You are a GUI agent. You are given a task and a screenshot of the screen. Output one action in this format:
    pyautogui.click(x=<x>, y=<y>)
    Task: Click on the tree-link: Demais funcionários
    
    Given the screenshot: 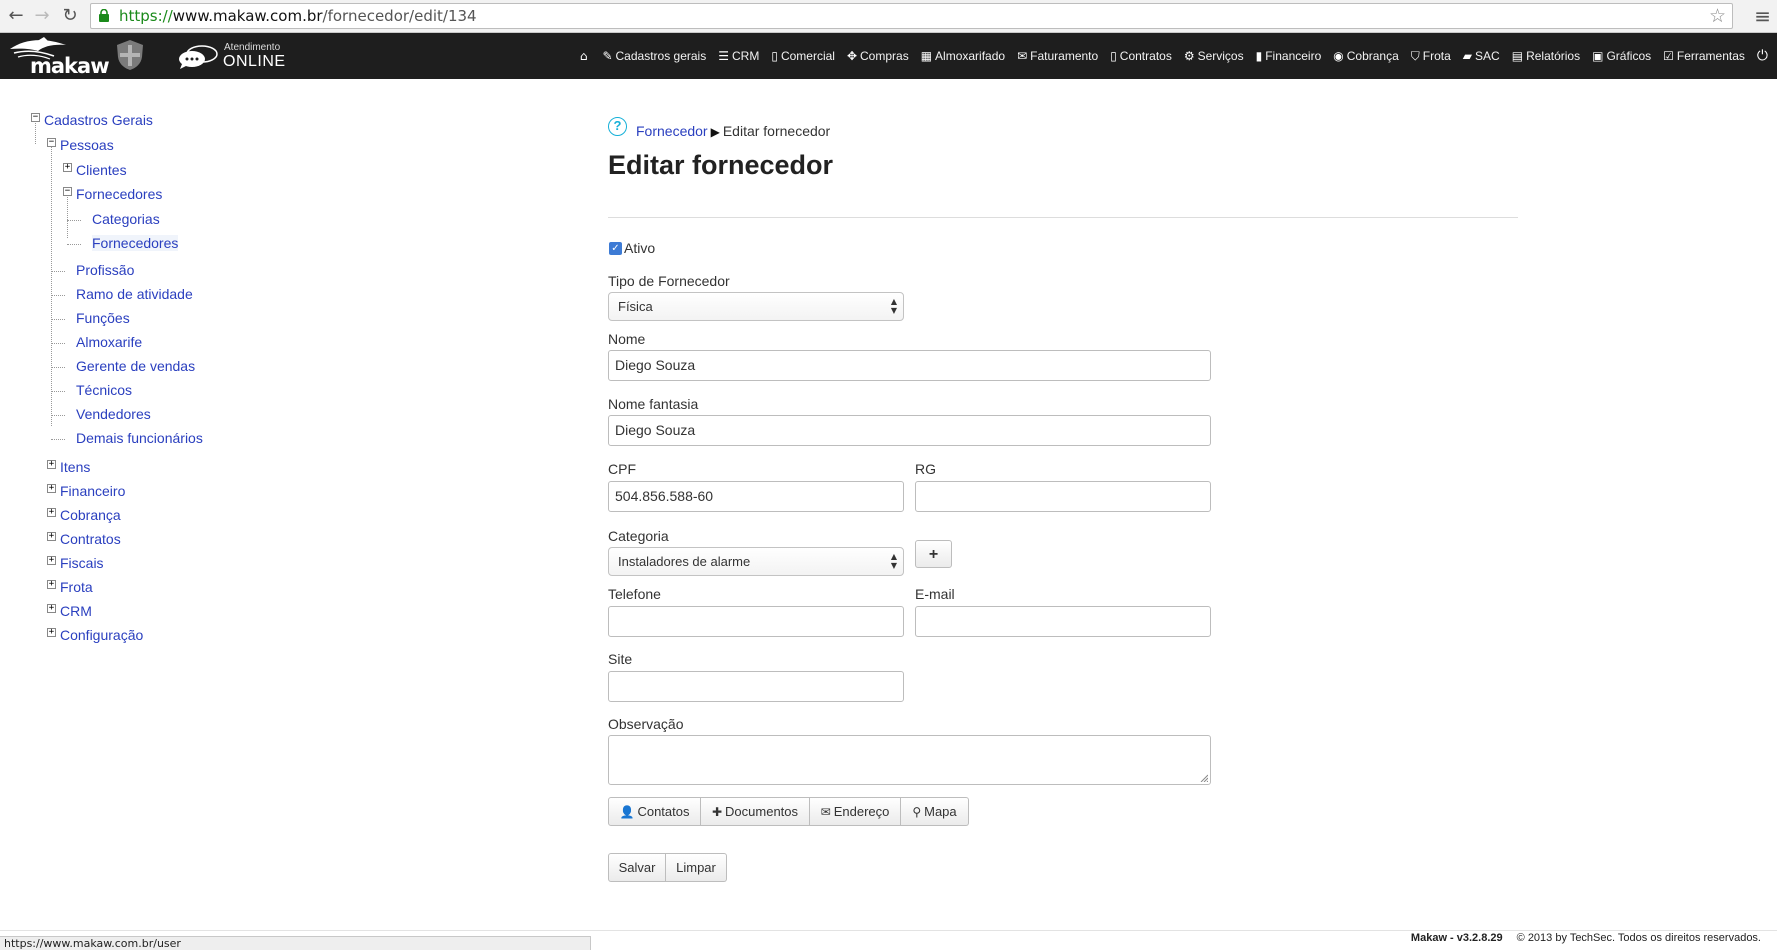 What is the action you would take?
    pyautogui.click(x=139, y=438)
    